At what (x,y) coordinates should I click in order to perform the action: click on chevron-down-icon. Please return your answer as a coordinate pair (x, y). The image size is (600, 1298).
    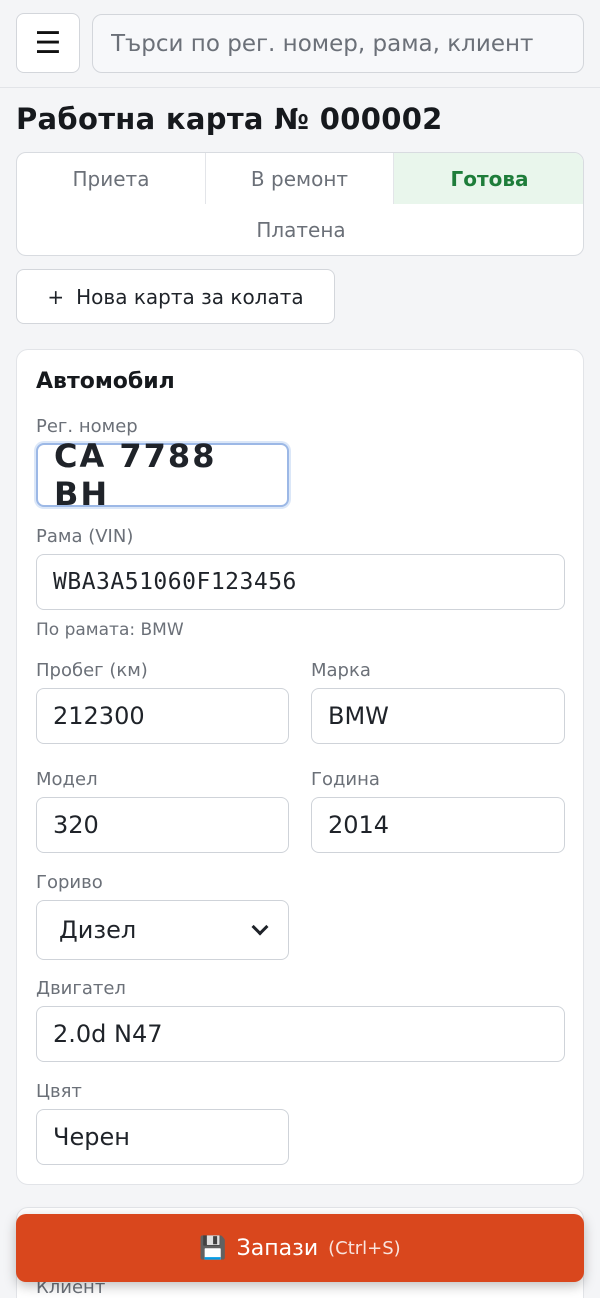
    Looking at the image, I should click on (260, 927).